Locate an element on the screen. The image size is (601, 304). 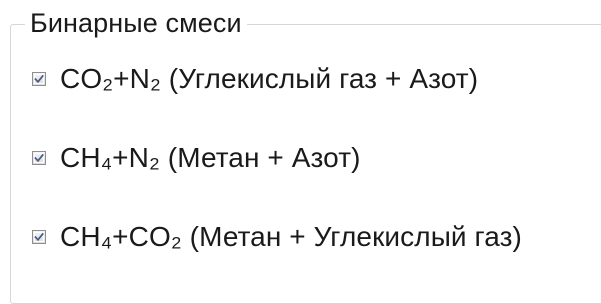
option-ch4-n2: CH₄+N₂ (Метан + Азот) is located at coordinates (196, 158).